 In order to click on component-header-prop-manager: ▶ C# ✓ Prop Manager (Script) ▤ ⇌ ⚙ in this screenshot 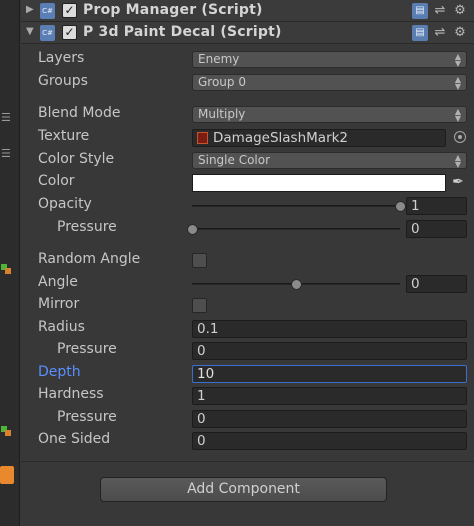, I will do `click(247, 11)`.